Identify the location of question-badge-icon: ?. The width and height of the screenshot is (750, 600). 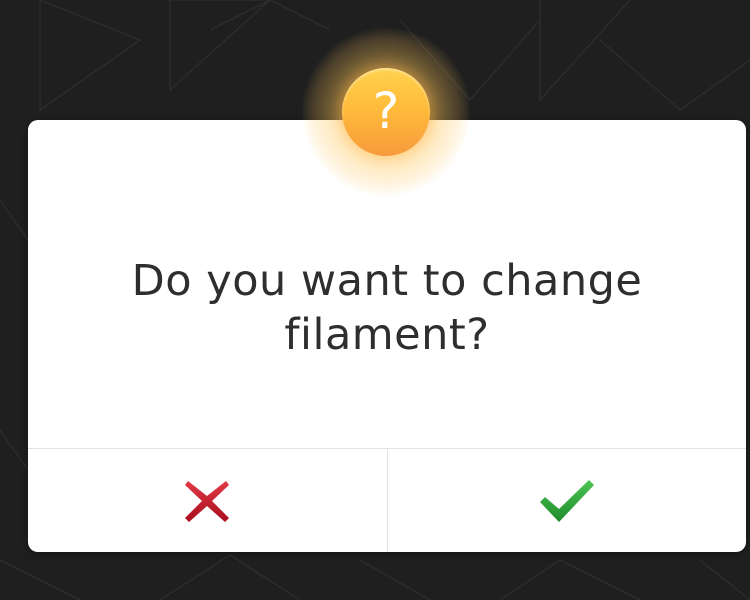
(386, 112).